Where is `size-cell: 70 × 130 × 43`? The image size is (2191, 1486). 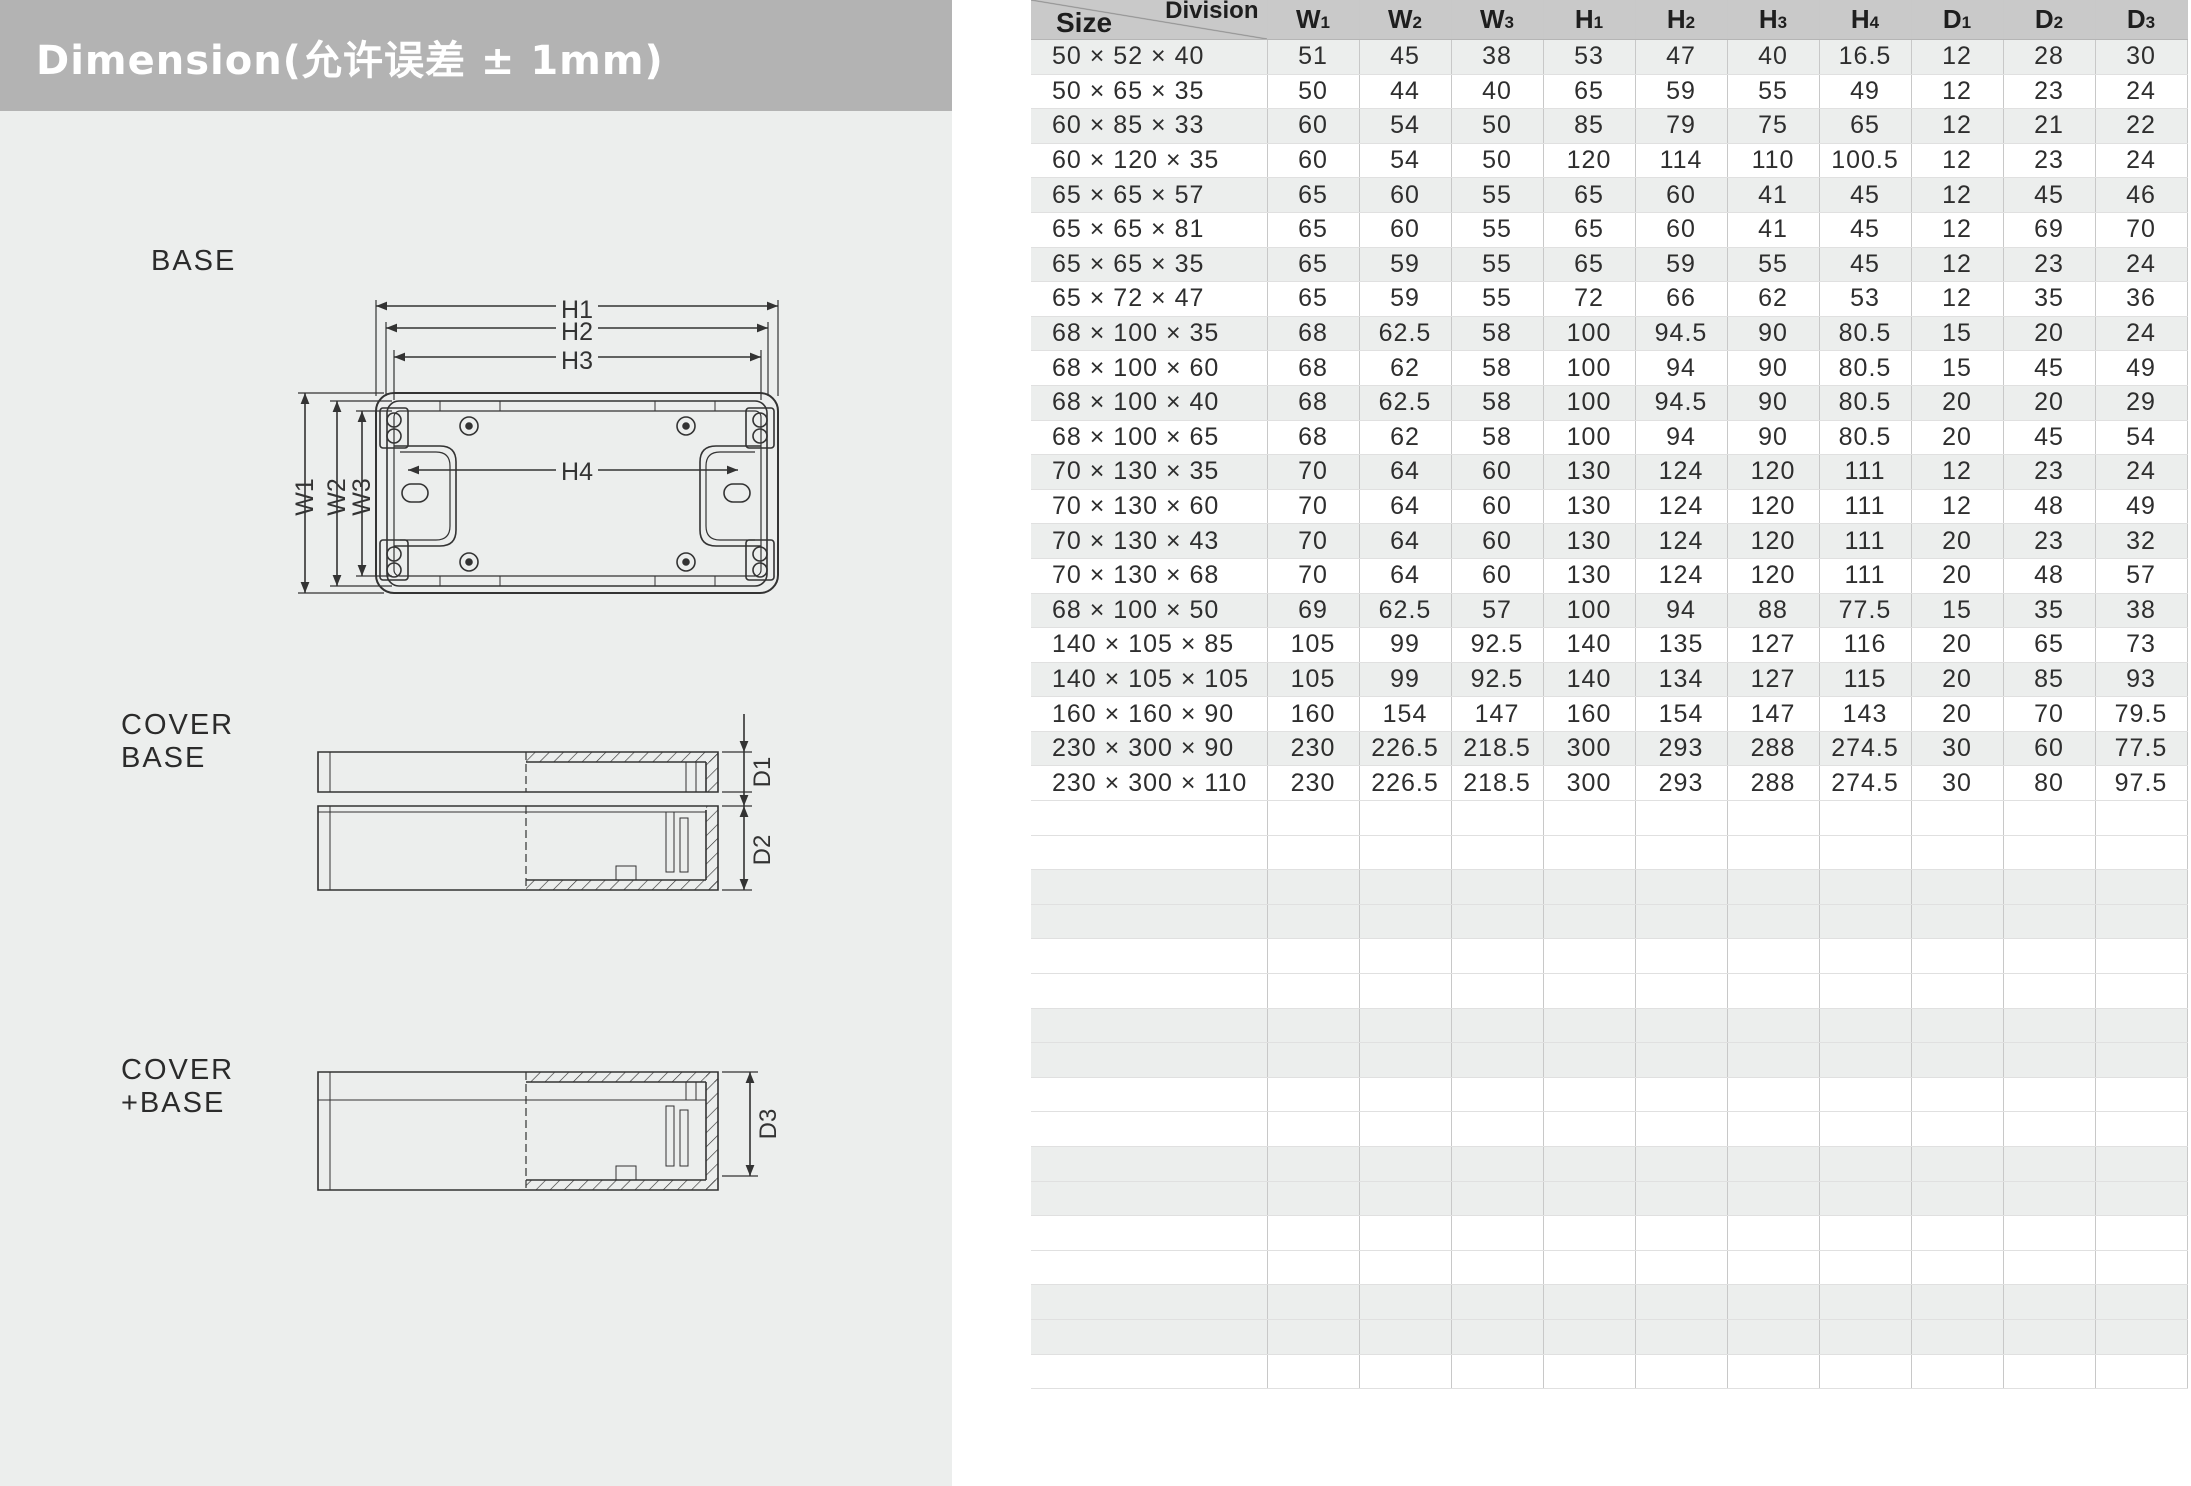
size-cell: 70 × 130 × 43 is located at coordinates (1149, 541).